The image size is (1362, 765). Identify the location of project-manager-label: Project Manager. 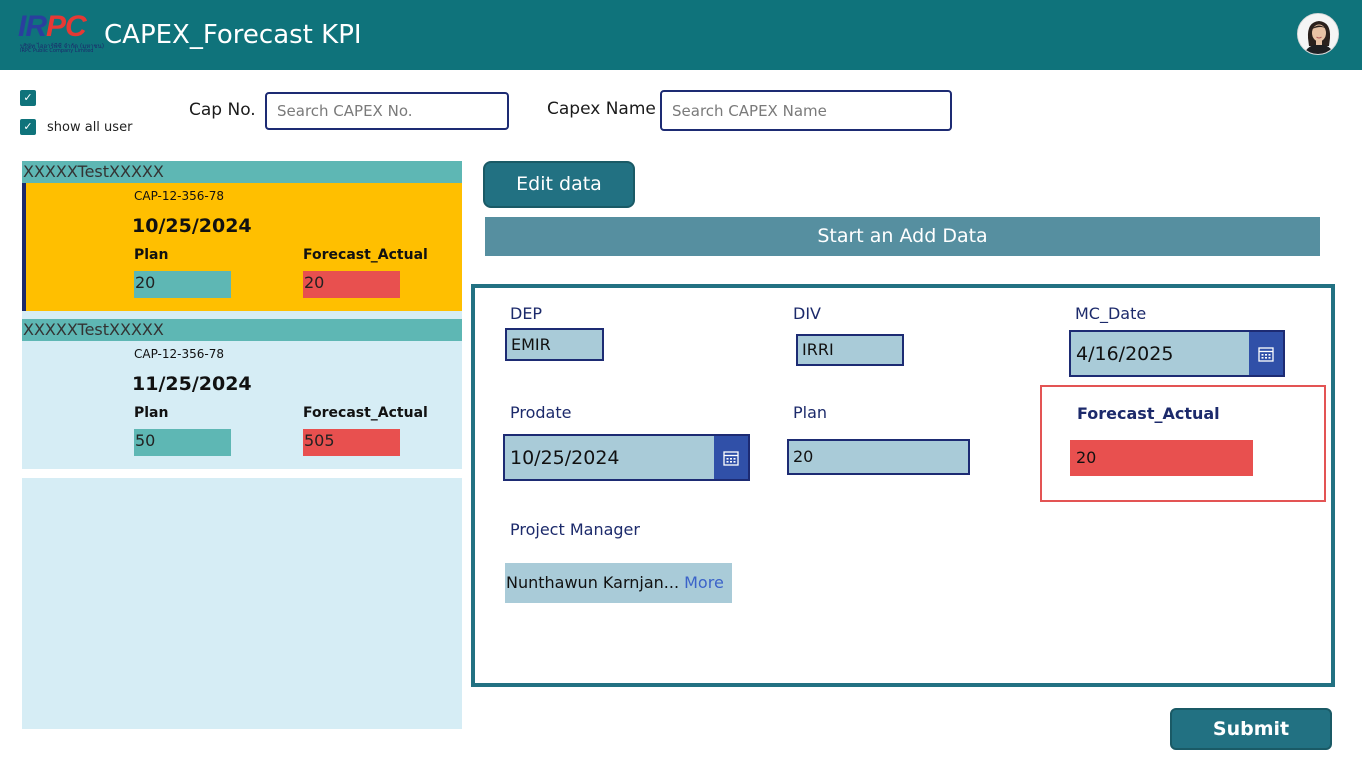
(575, 529).